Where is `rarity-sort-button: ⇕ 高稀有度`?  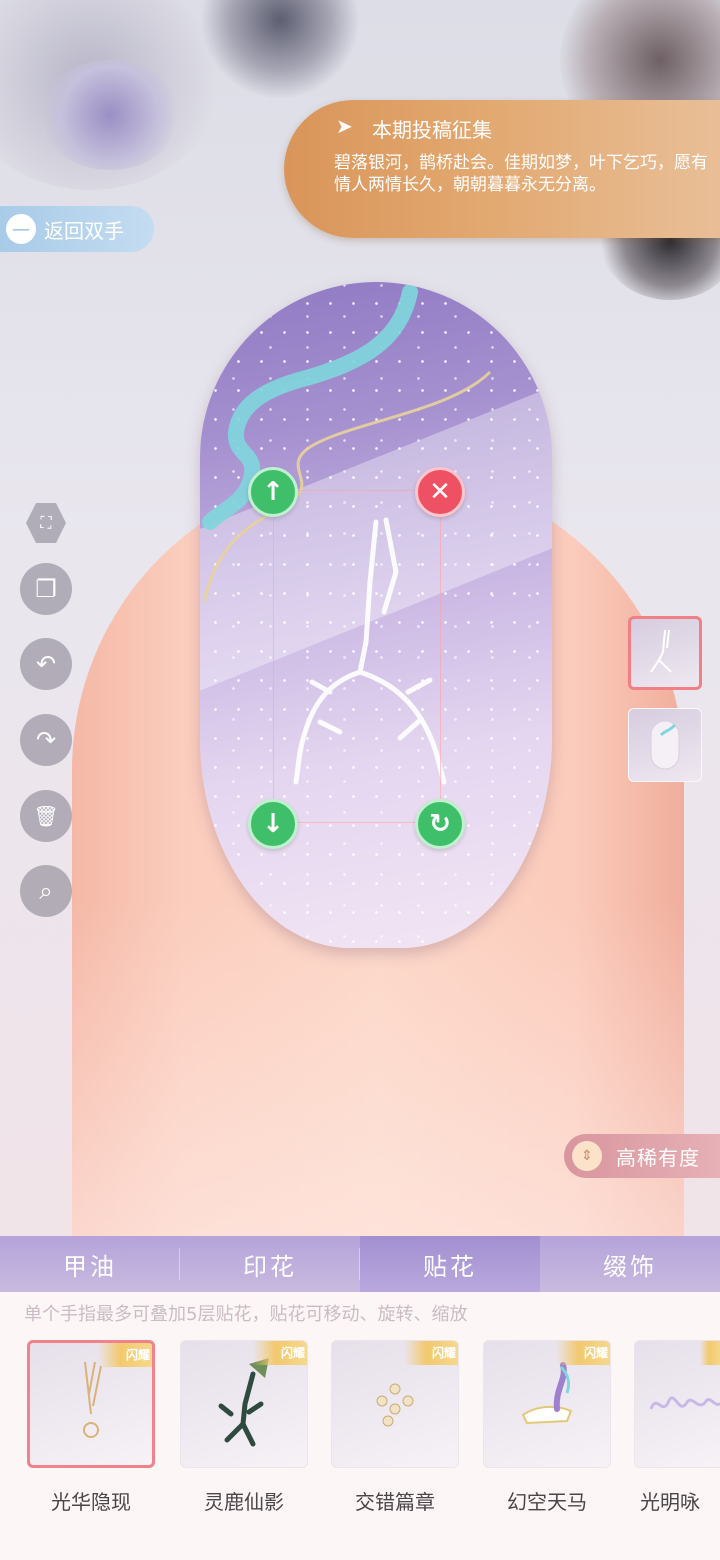
rarity-sort-button: ⇕ 高稀有度 is located at coordinates (642, 1156).